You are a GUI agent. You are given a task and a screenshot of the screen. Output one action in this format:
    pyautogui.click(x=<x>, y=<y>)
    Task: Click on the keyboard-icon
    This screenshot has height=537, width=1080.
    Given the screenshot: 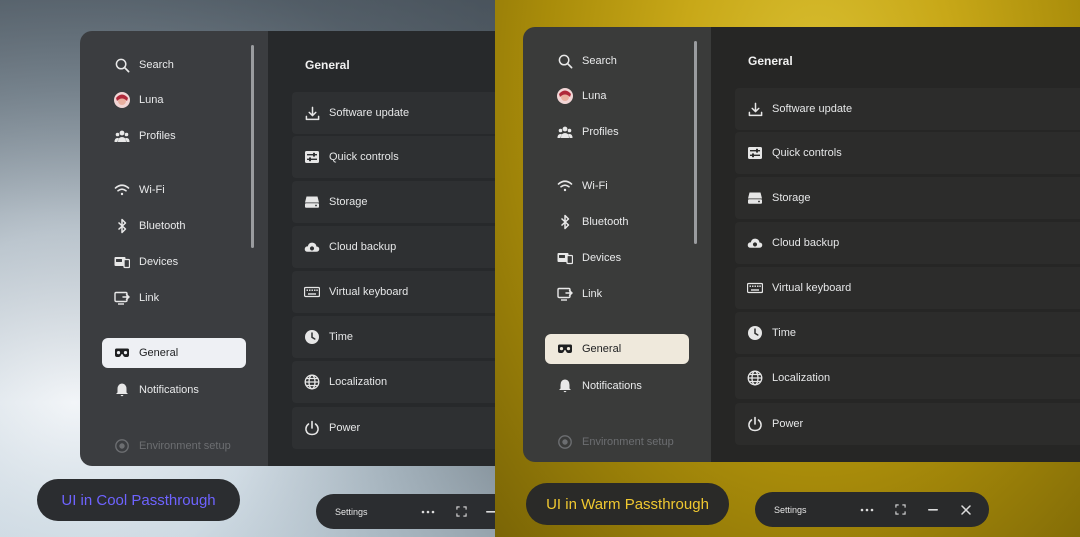 What is the action you would take?
    pyautogui.click(x=755, y=288)
    